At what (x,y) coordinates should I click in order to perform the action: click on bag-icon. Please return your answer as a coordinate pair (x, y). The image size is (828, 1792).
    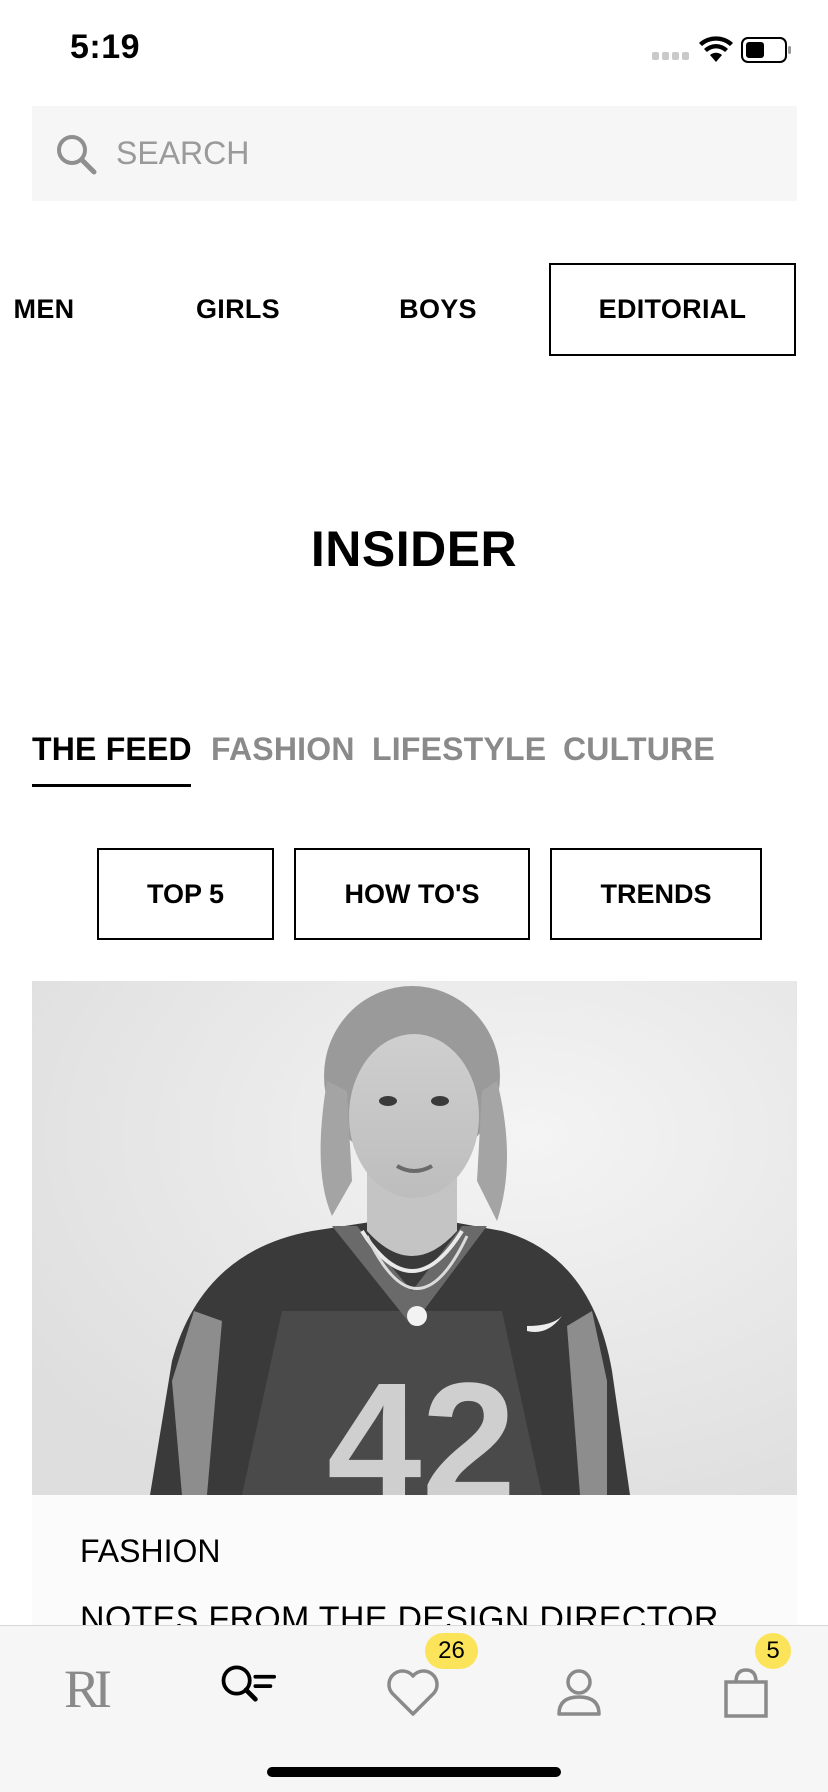
    Looking at the image, I should click on (746, 1692).